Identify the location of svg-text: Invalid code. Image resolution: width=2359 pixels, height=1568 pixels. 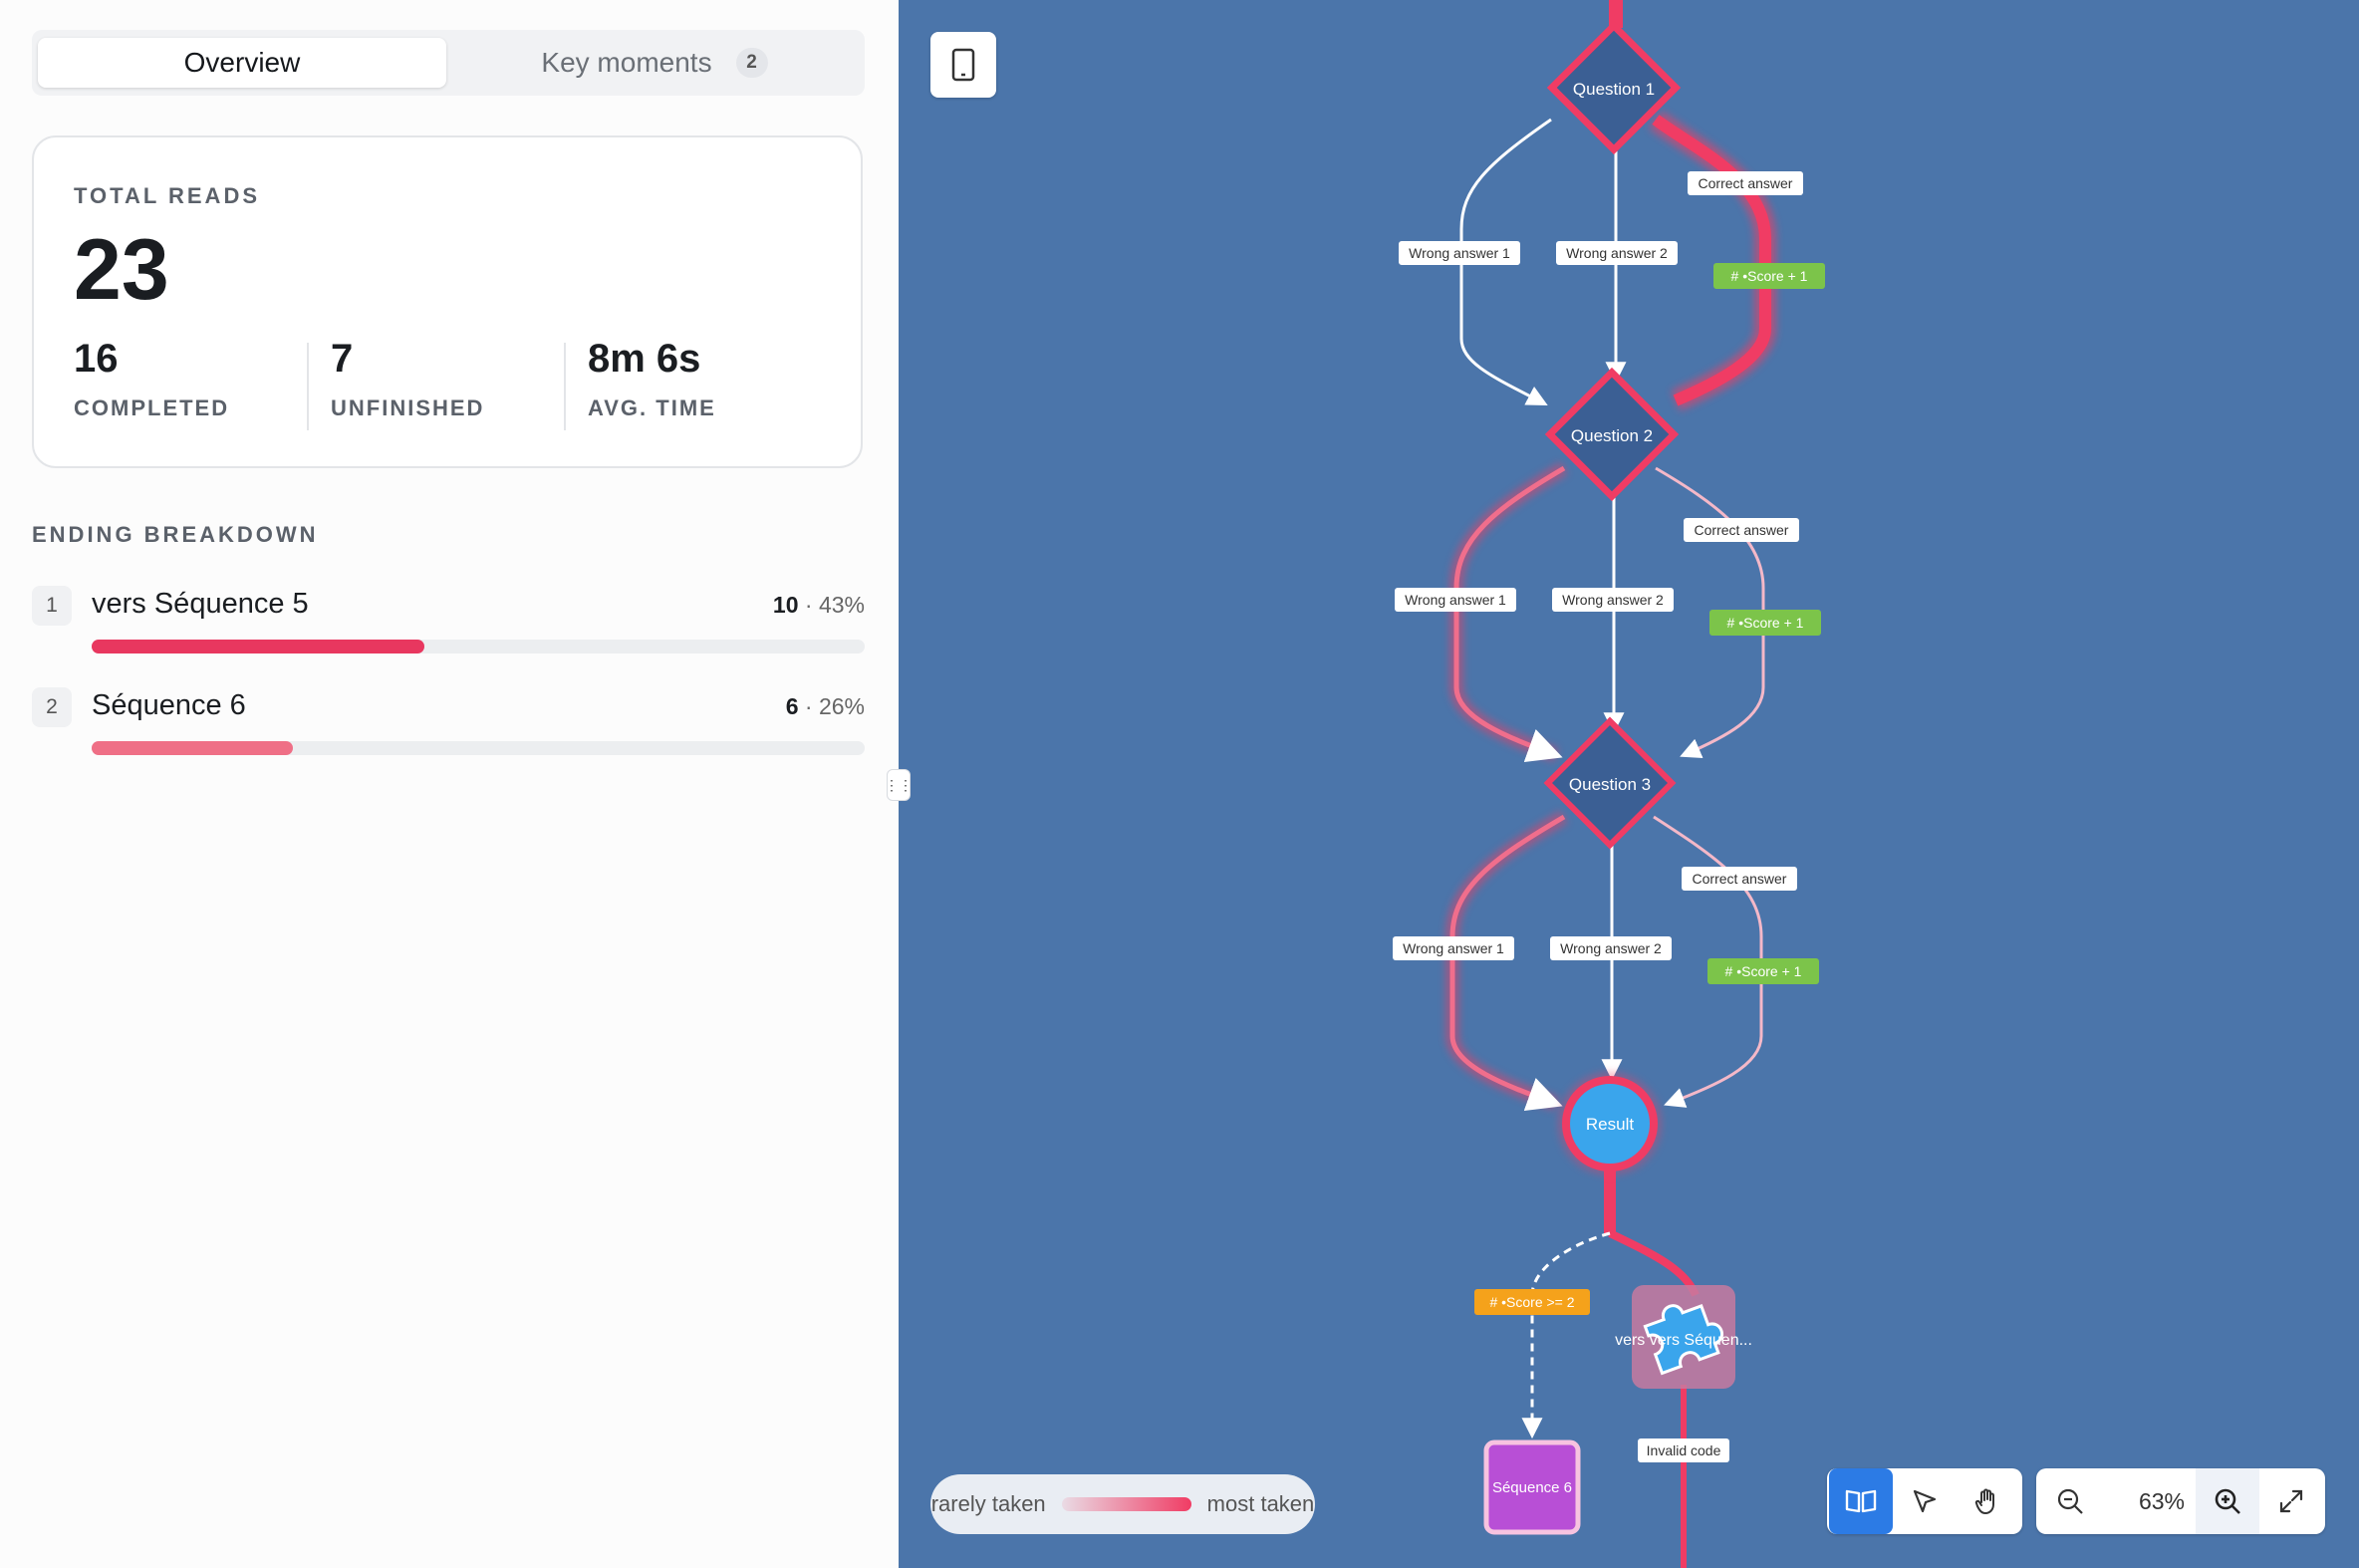
(1684, 1450).